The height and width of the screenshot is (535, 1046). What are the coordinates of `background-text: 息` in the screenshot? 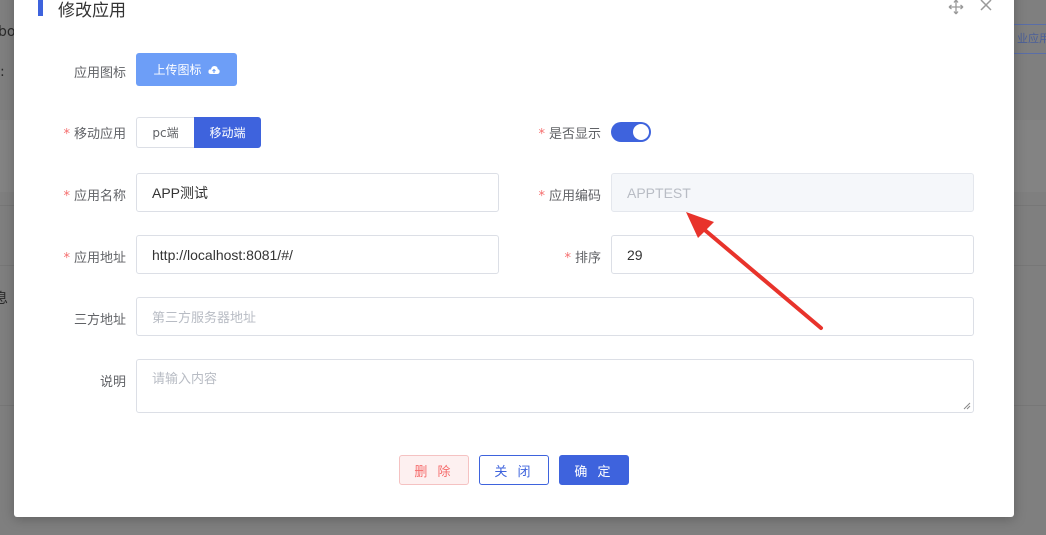 It's located at (4, 299).